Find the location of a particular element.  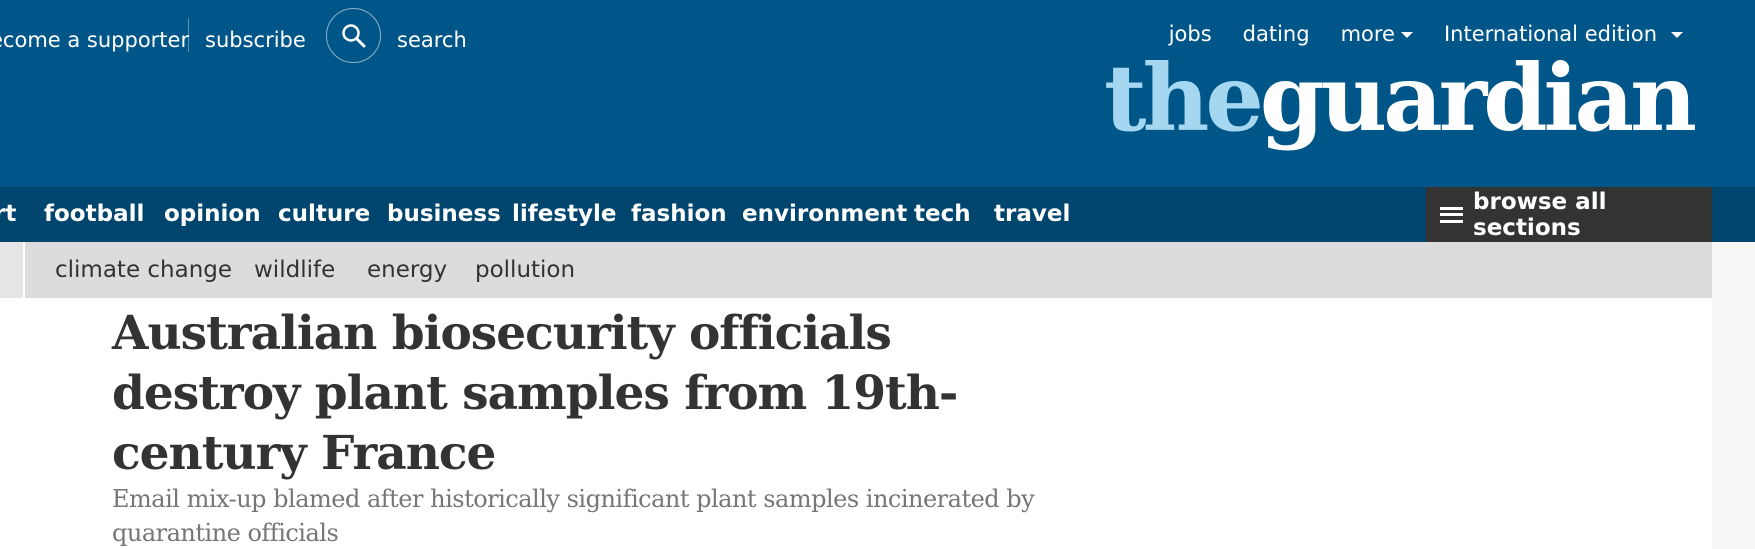

browse-all-sections-button: browse all sections is located at coordinates (1569, 214).